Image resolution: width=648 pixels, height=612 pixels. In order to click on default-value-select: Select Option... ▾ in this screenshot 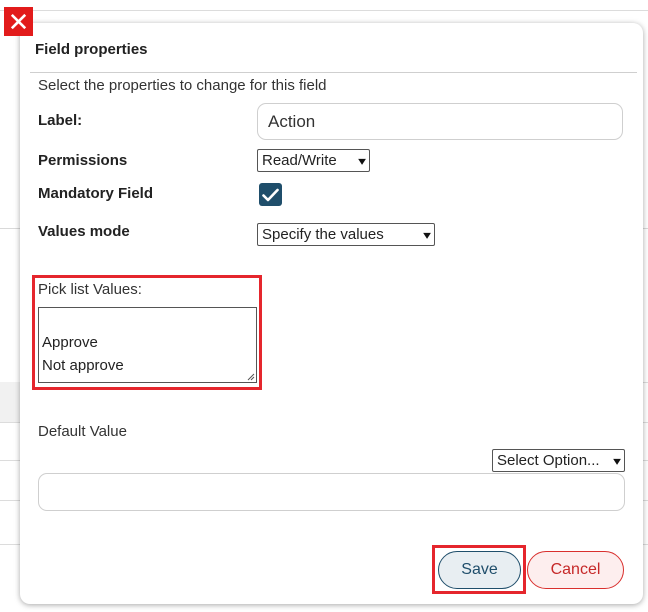, I will do `click(558, 460)`.